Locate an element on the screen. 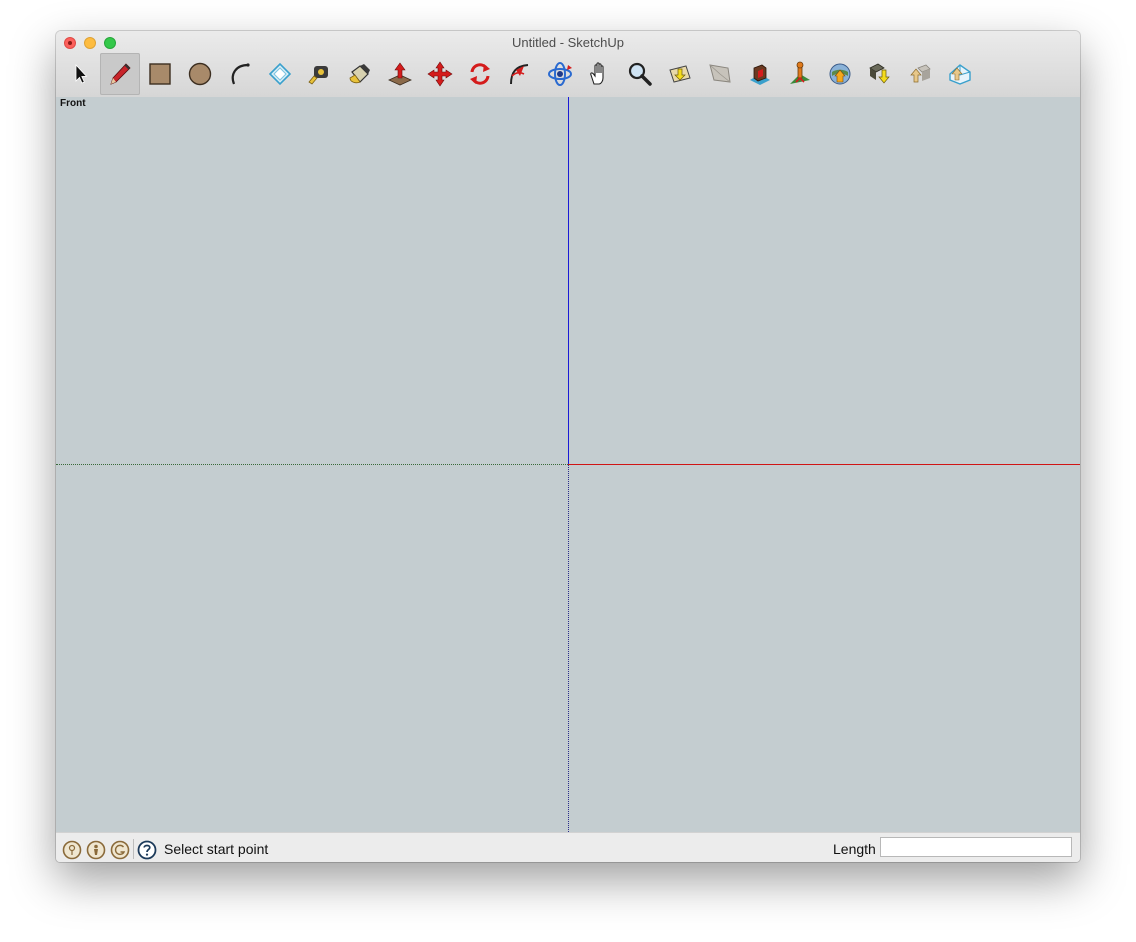 The width and height of the screenshot is (1136, 942). push-pull-icon is located at coordinates (400, 74).